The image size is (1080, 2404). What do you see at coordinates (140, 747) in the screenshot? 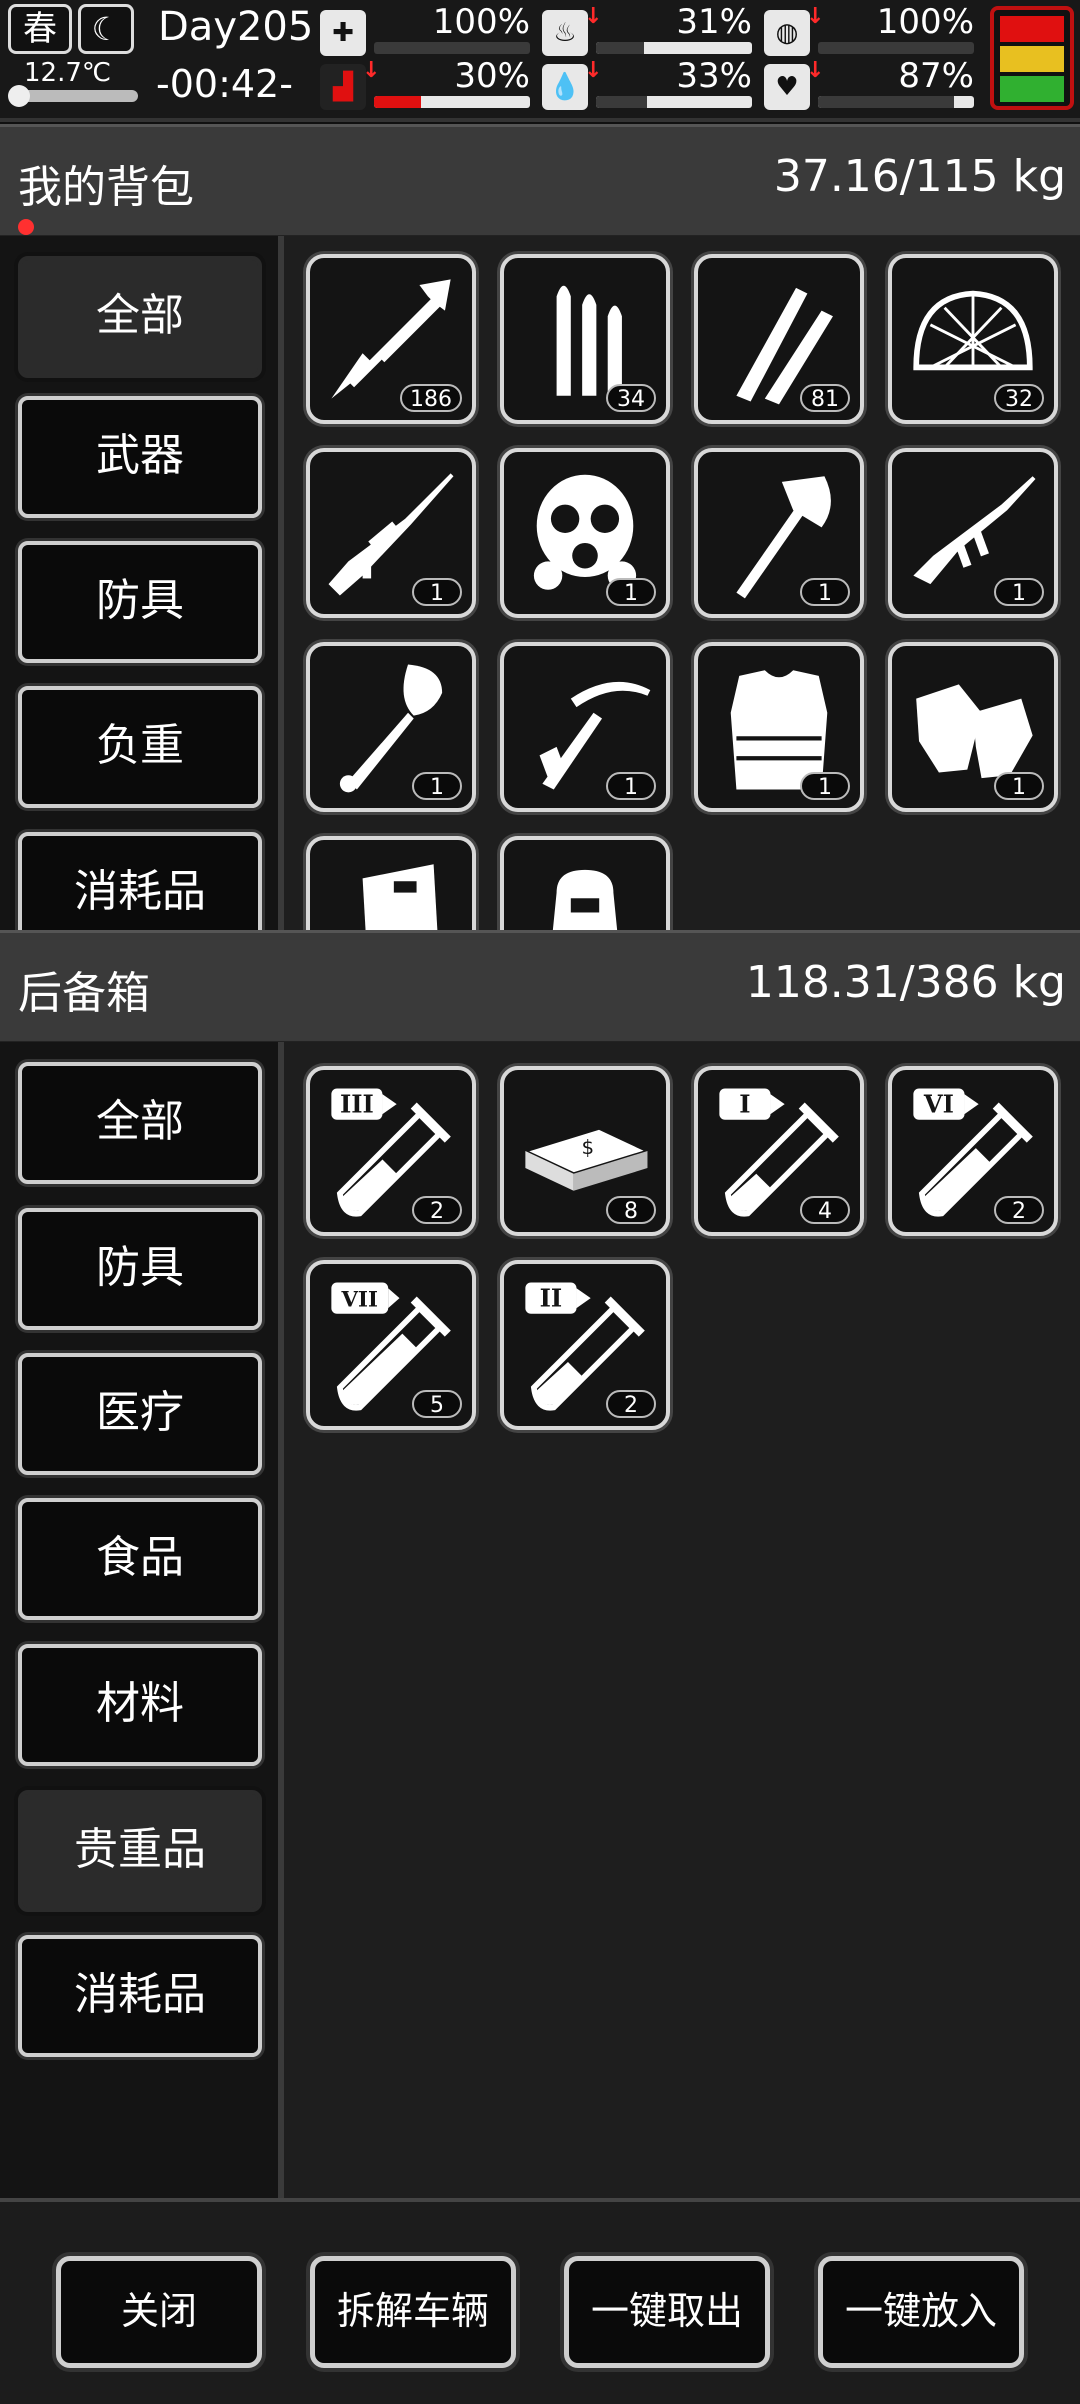
I see `backpack-tab-load: 负重` at bounding box center [140, 747].